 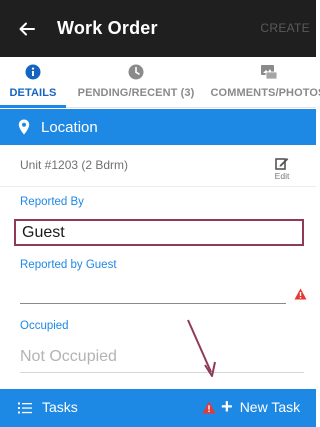 I want to click on tasks-label: Tasks, so click(x=60, y=407).